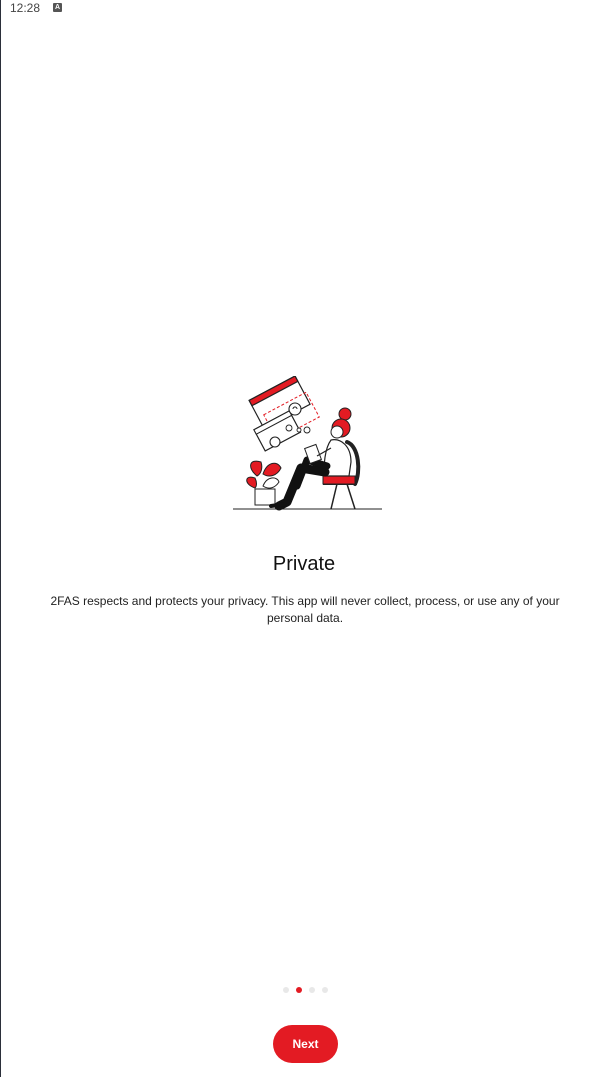 This screenshot has height=1077, width=606. What do you see at coordinates (275, 442) in the screenshot?
I see `lock-circle-small-icon` at bounding box center [275, 442].